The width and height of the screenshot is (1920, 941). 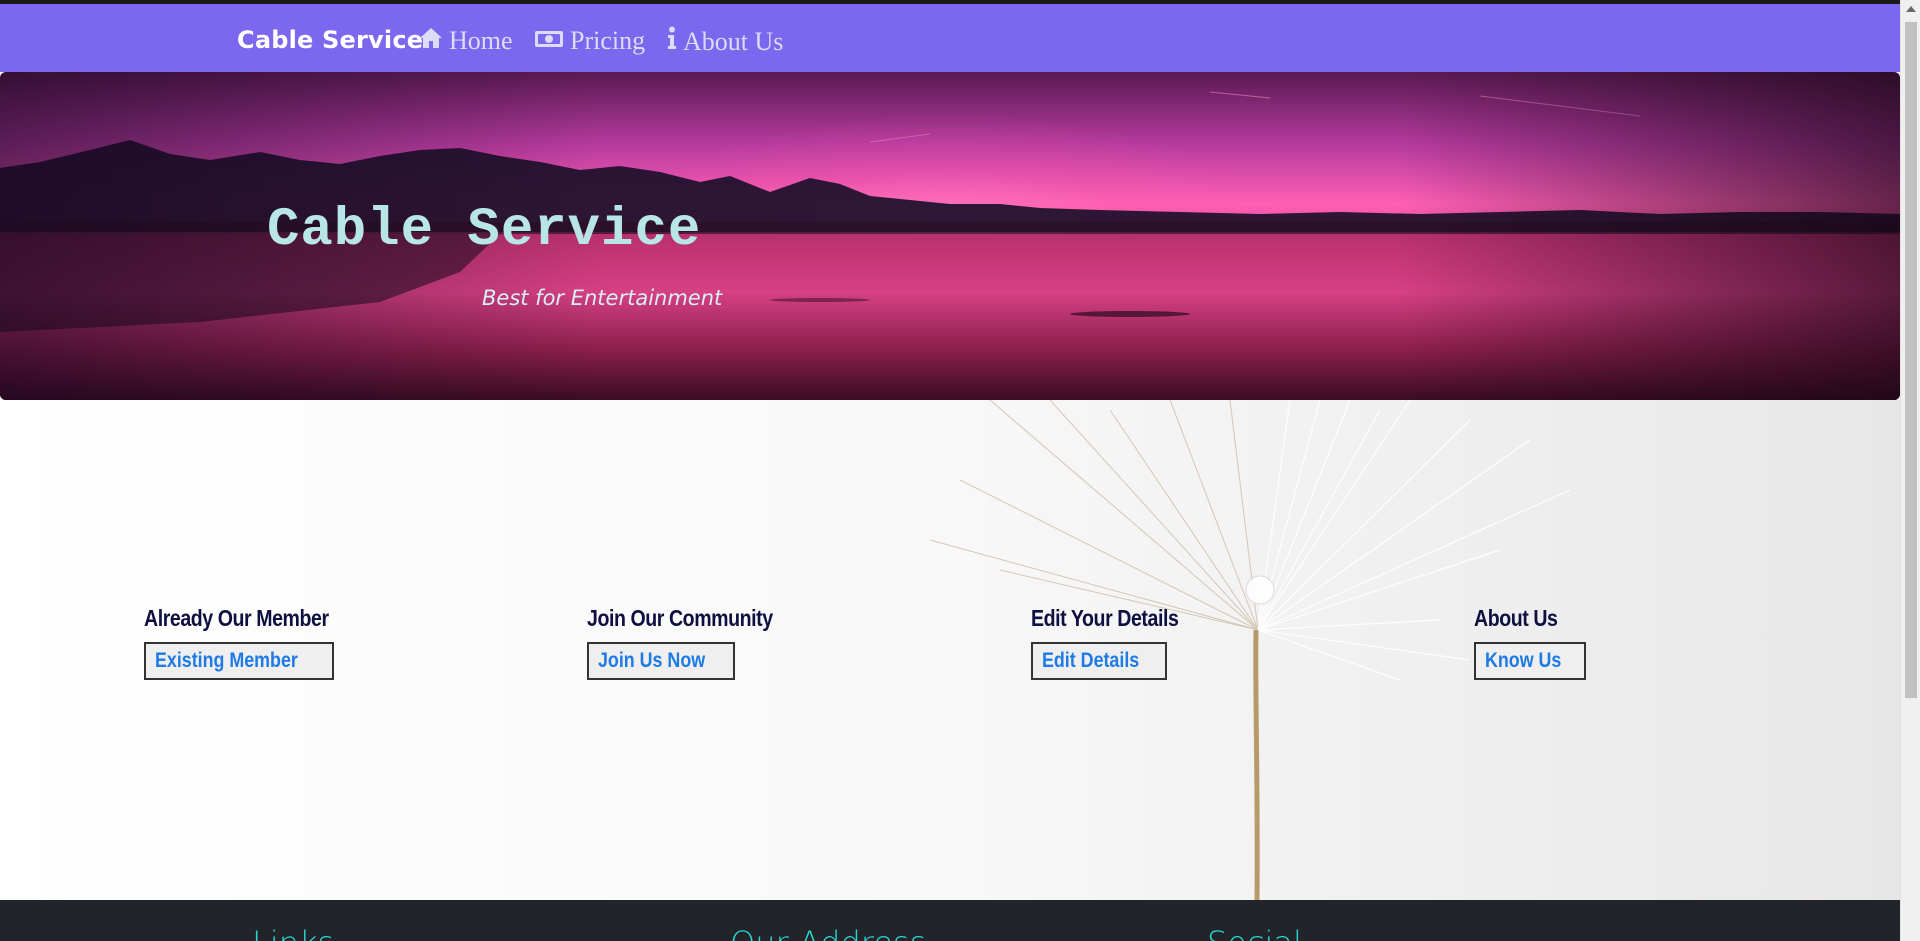 What do you see at coordinates (950, 920) in the screenshot?
I see `footer: Links Our Address Social` at bounding box center [950, 920].